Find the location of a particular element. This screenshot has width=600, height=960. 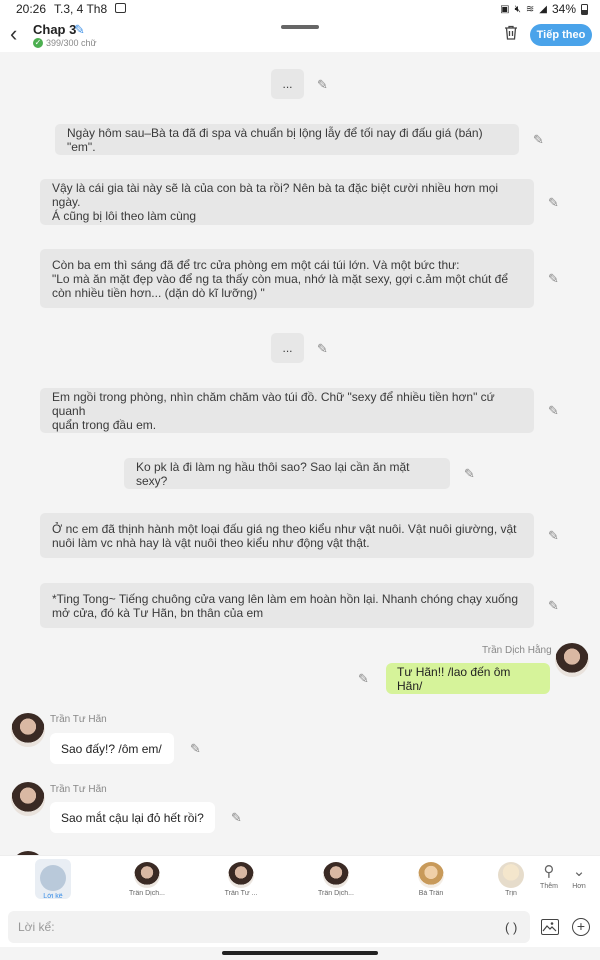

character-option: Trịn is located at coordinates (511, 878).